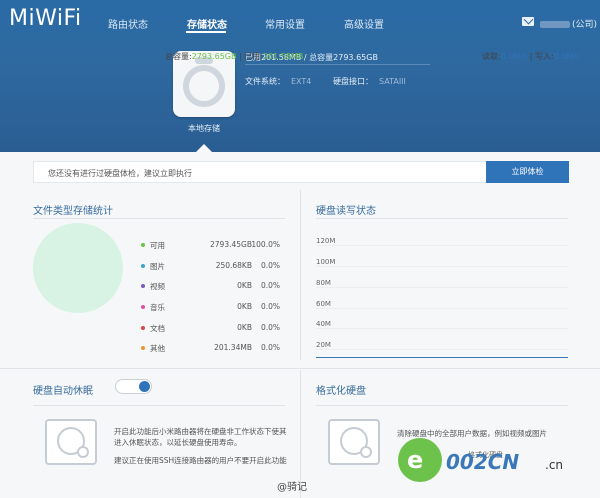 The width and height of the screenshot is (600, 498). I want to click on format-disk-title: 格式化硬盘, so click(341, 391).